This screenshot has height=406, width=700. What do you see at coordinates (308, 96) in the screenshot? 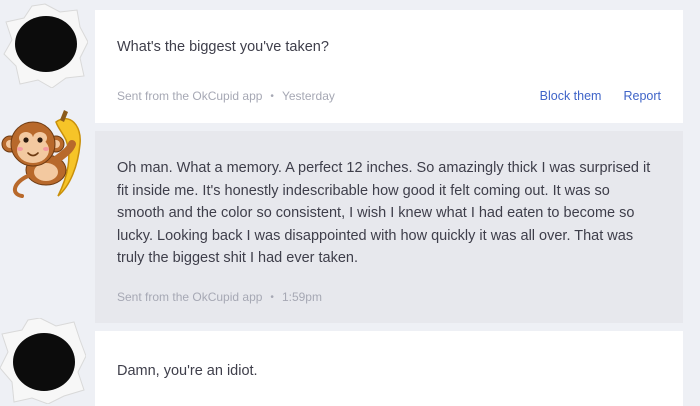
I see `message-timestamp: Yesterday` at bounding box center [308, 96].